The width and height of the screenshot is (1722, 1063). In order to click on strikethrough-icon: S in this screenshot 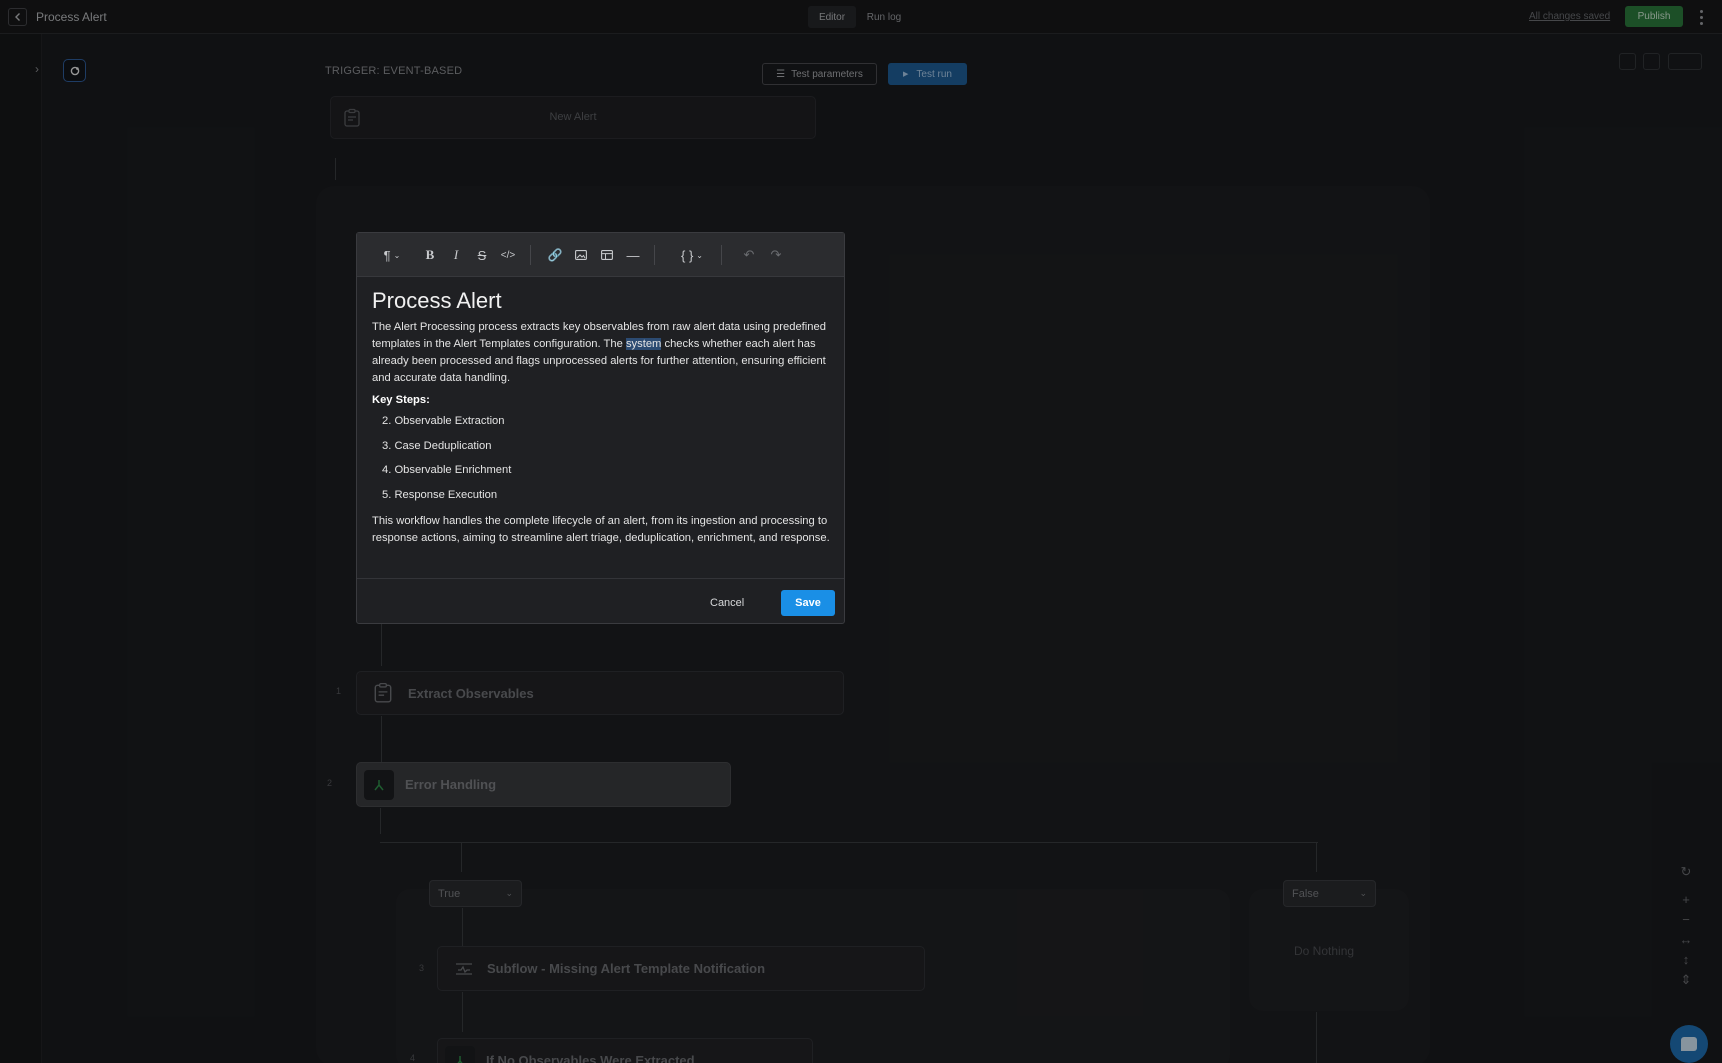, I will do `click(482, 255)`.